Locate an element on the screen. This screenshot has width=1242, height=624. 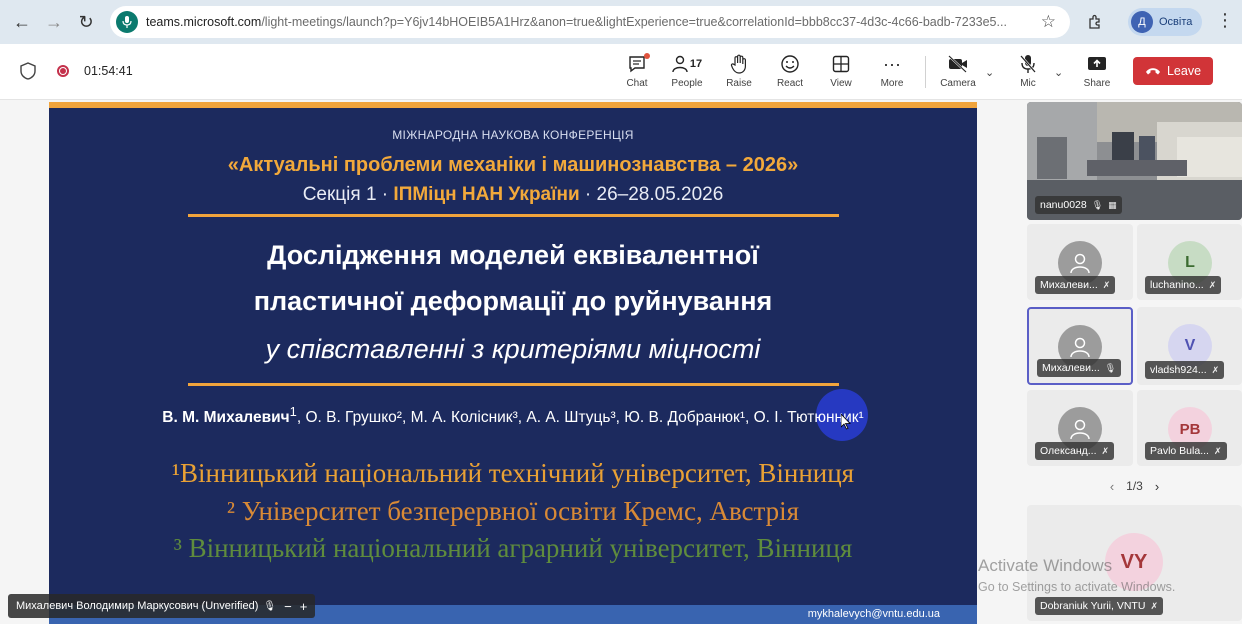
arrow-left-icon: ← is located at coordinates (22, 21).